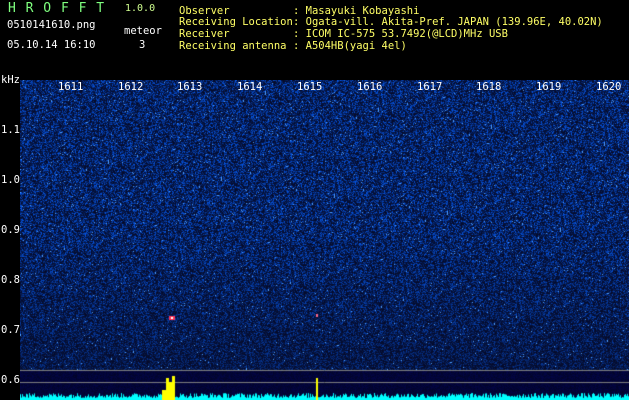 The image size is (629, 400). What do you see at coordinates (10, 180) in the screenshot?
I see `y-tick: 1.0` at bounding box center [10, 180].